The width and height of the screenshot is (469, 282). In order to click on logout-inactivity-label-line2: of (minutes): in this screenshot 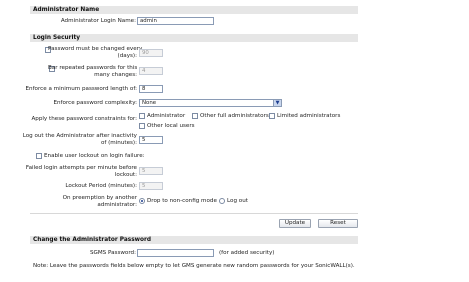, I will do `click(118, 143)`.